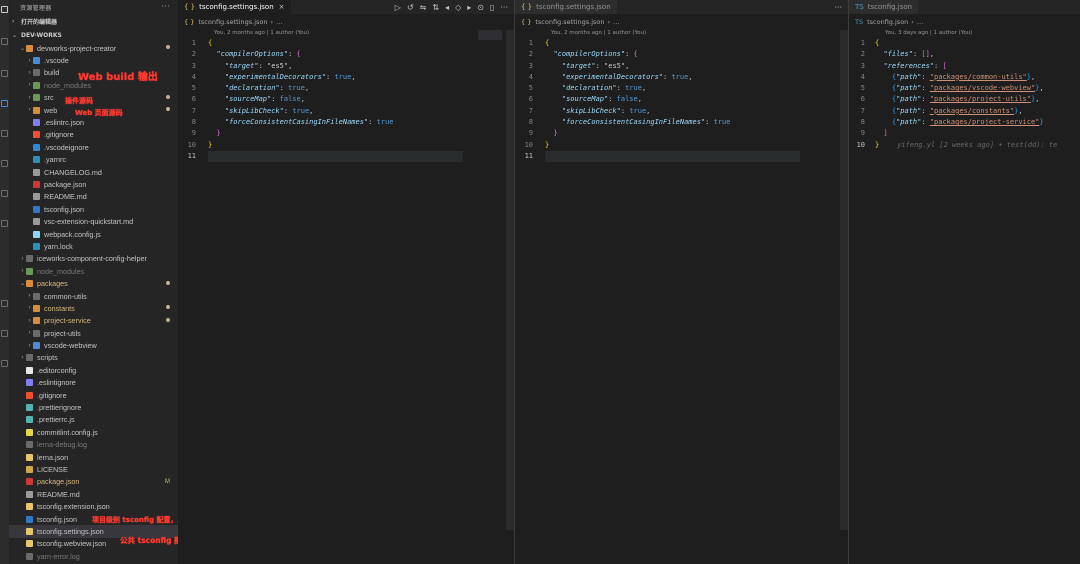  I want to click on folder-item: › iceworks-component-config-helper, so click(93, 259).